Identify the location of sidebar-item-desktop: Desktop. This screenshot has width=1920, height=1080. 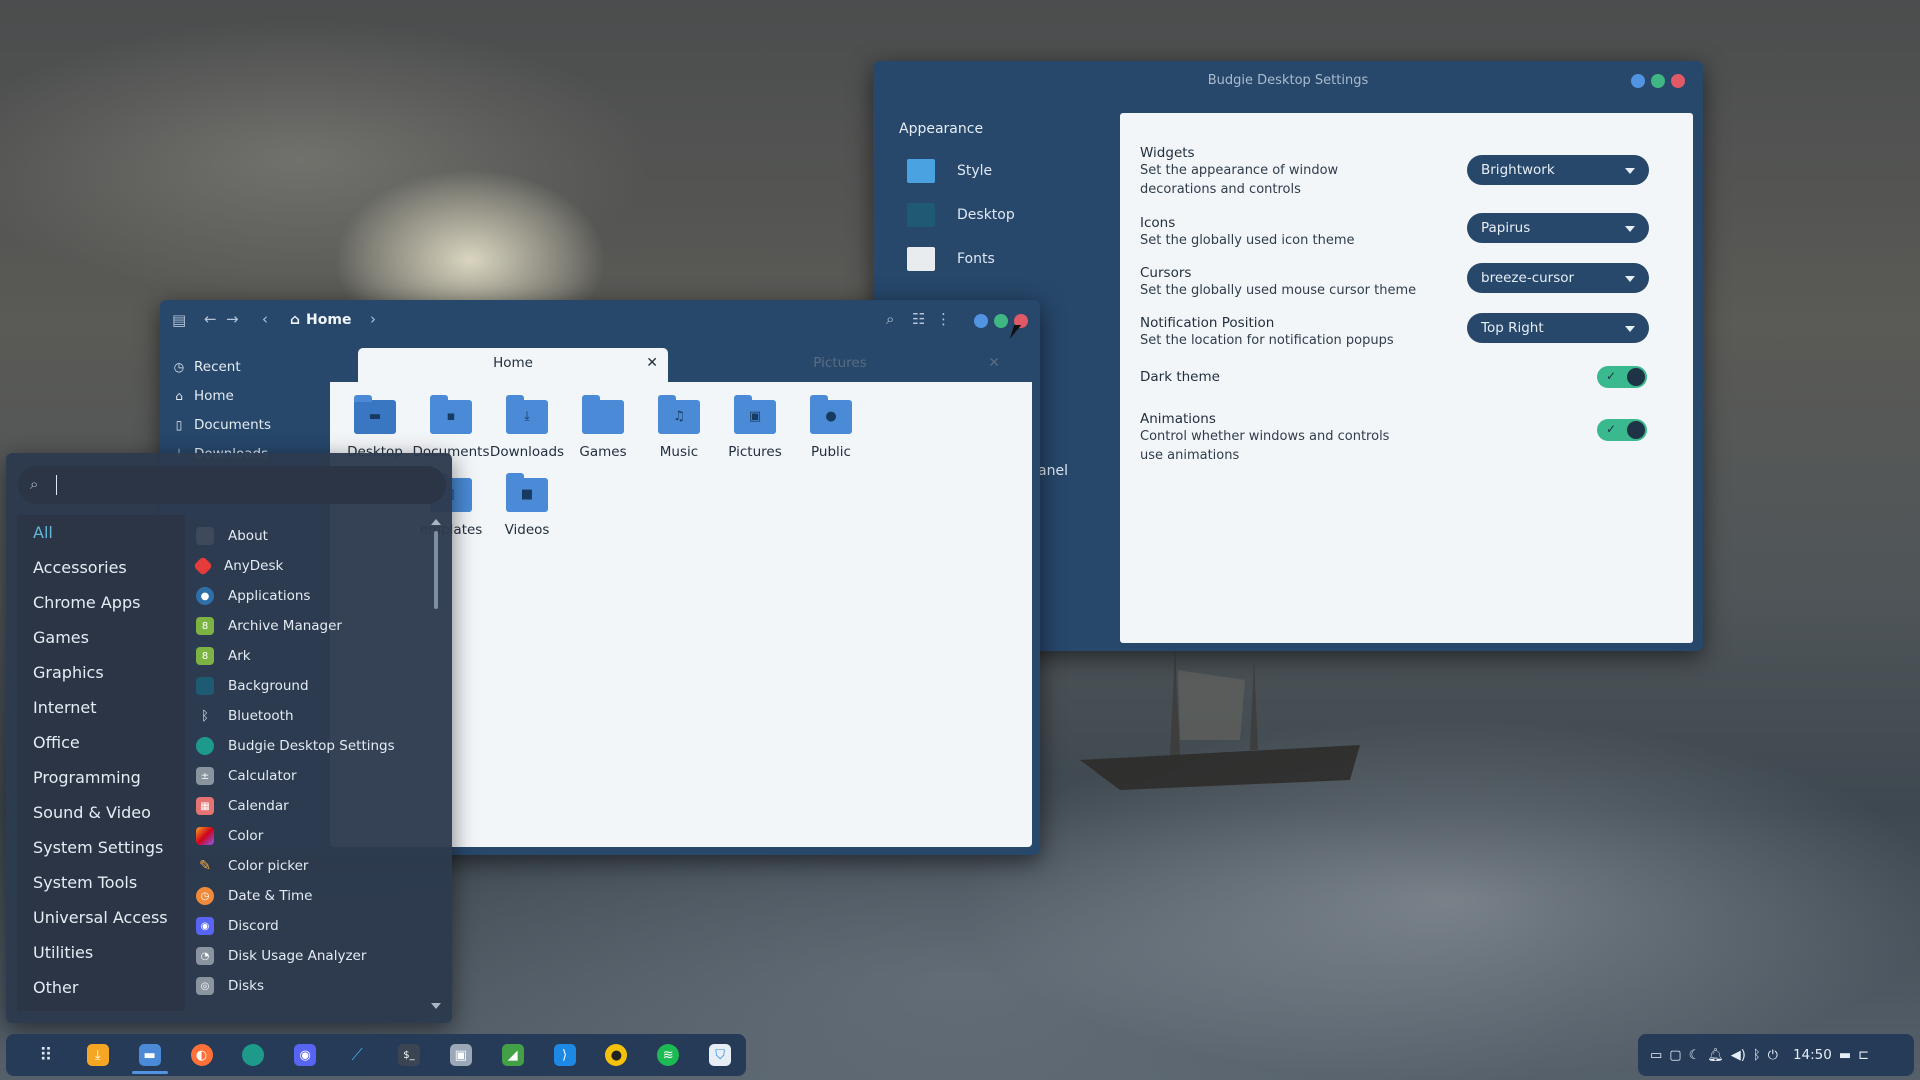
(993, 215).